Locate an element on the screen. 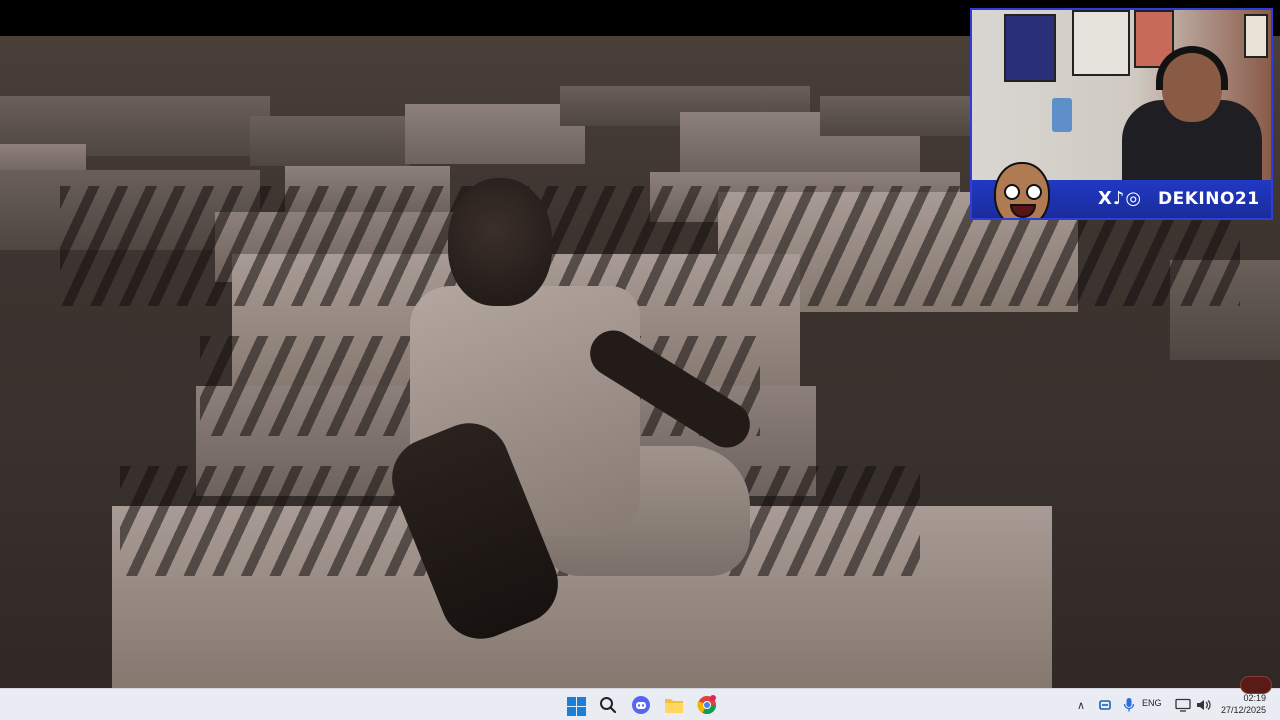 The height and width of the screenshot is (720, 1280). clock-date: 27/12/2025 is located at coordinates (1243, 710).